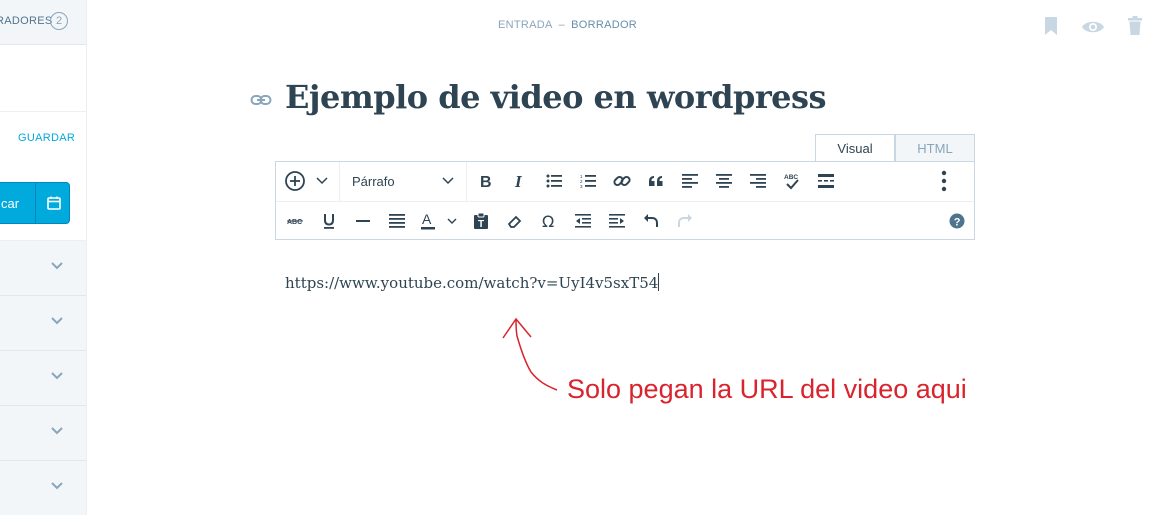 The width and height of the screenshot is (1159, 515). What do you see at coordinates (855, 148) in the screenshot?
I see `tab-visual: Visual` at bounding box center [855, 148].